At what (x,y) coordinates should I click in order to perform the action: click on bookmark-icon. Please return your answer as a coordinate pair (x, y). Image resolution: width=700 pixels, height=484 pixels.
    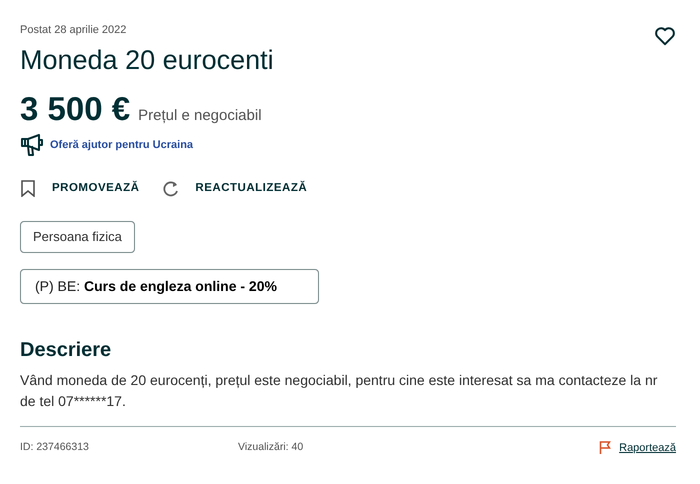
    Looking at the image, I should click on (28, 189).